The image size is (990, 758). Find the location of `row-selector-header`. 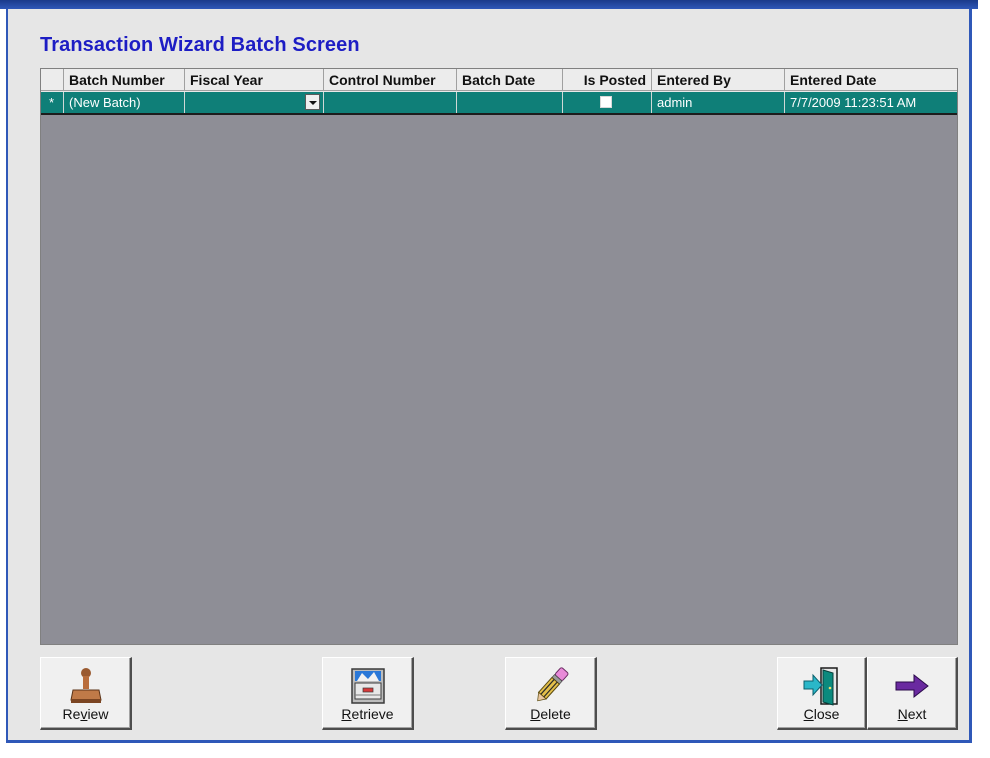

row-selector-header is located at coordinates (52, 80).